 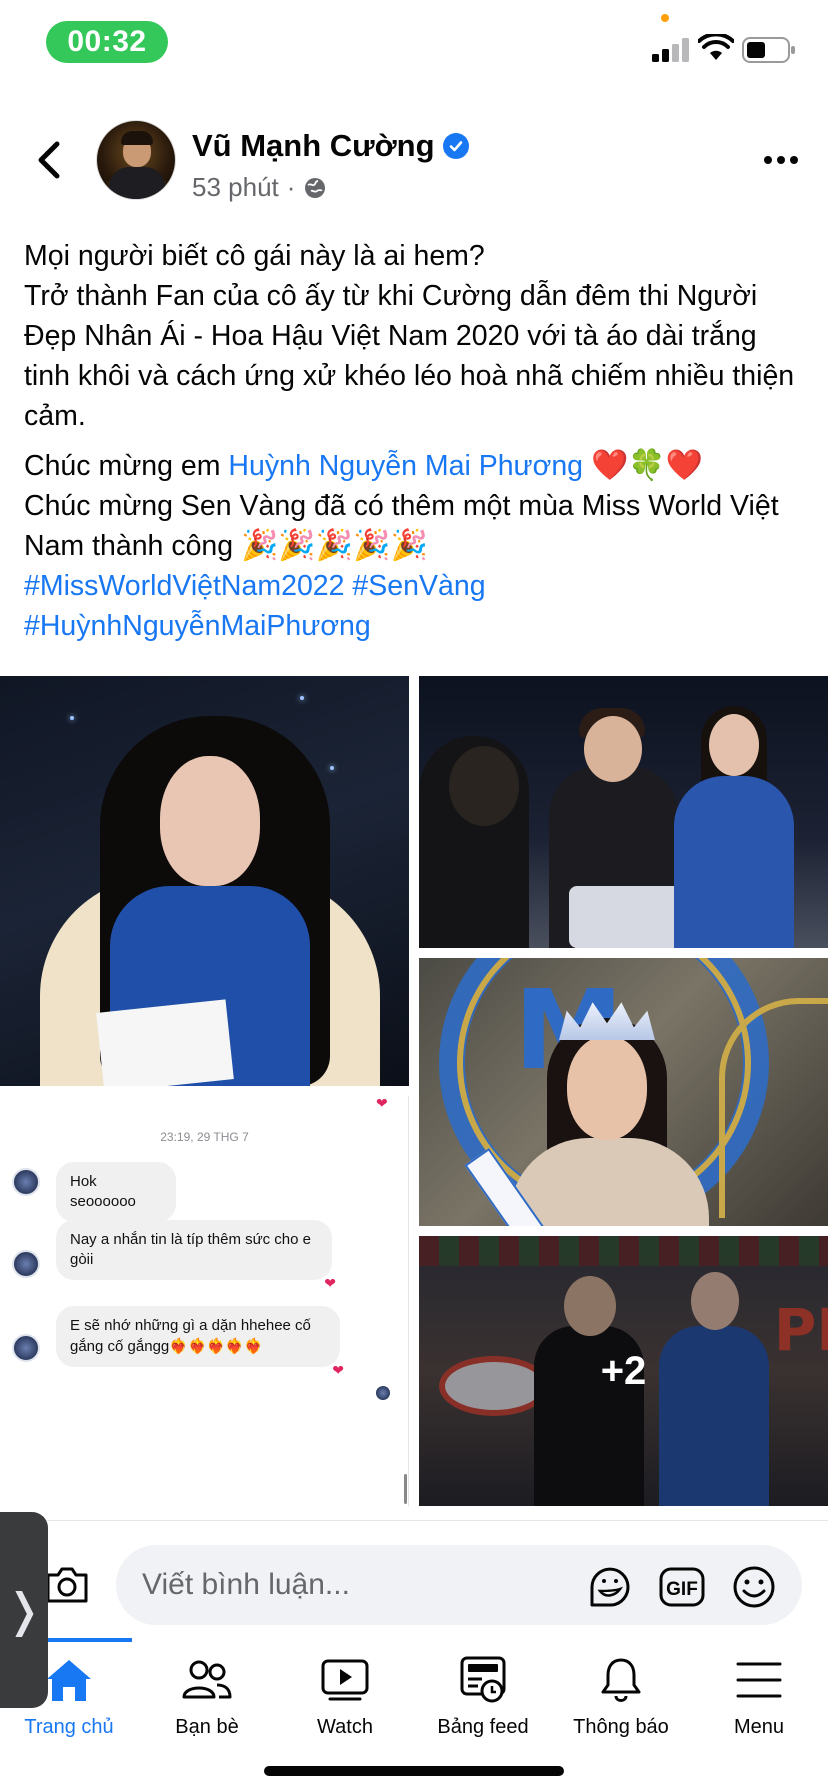 What do you see at coordinates (254, 256) in the screenshot?
I see `post-line-1: Mọi người biết cô gái này là ai hem?` at bounding box center [254, 256].